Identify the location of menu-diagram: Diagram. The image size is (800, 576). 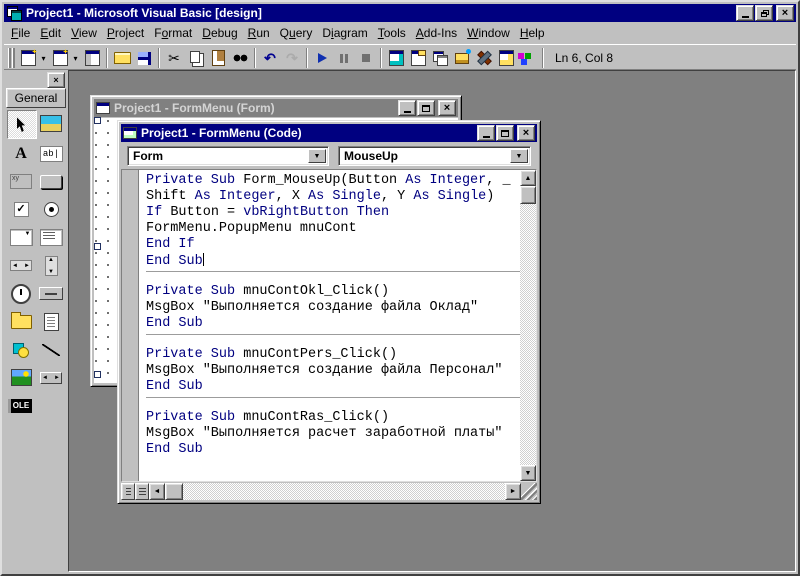
(344, 33).